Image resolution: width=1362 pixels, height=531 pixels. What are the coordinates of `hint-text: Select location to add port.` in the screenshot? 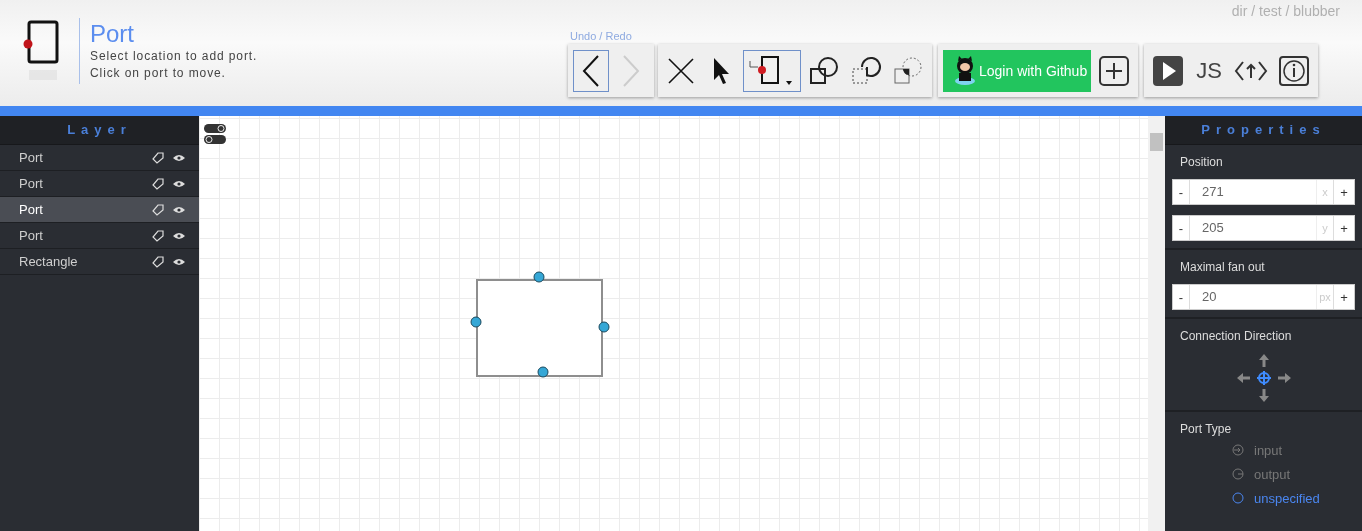 It's located at (174, 56).